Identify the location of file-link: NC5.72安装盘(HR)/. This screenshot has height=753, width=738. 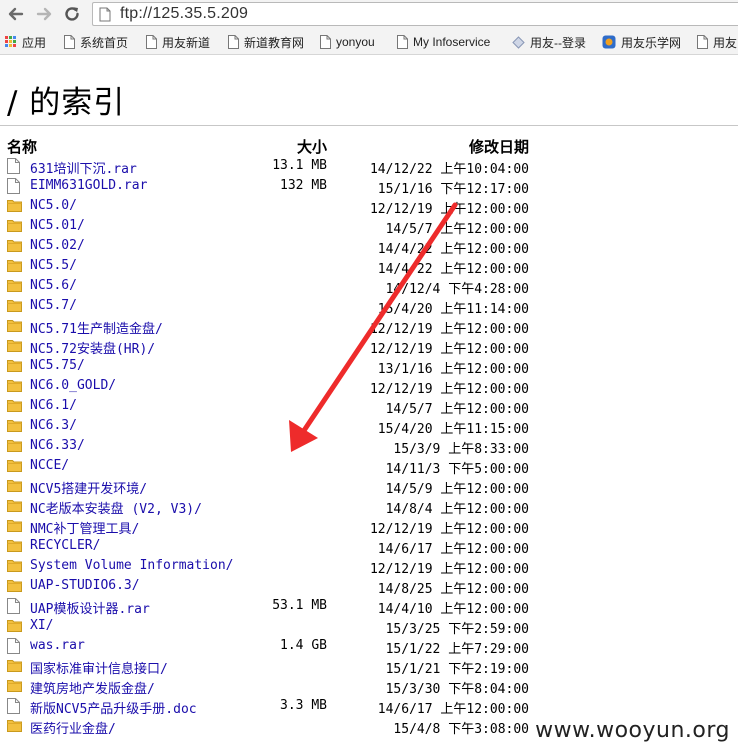
(92, 347).